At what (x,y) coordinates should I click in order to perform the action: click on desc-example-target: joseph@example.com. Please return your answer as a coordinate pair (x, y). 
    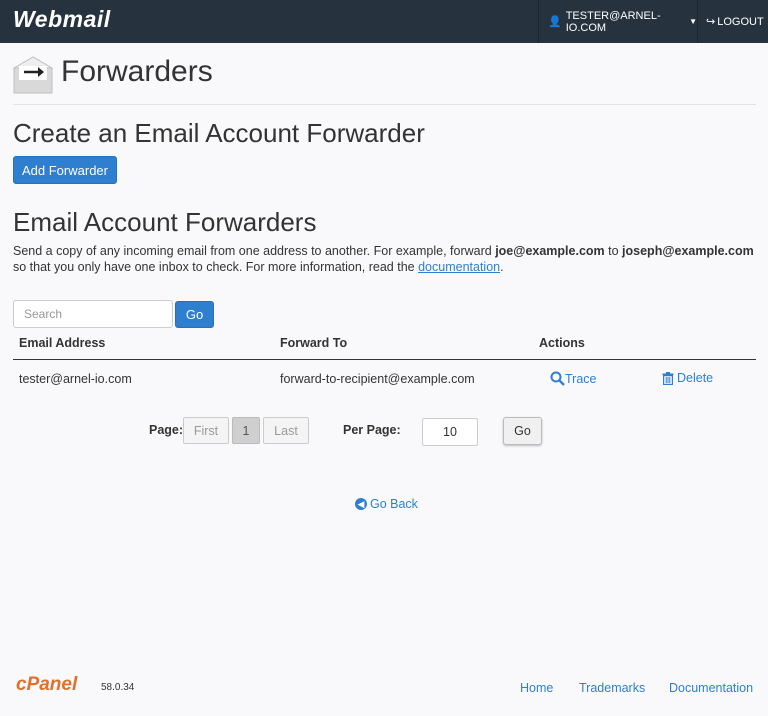
    Looking at the image, I should click on (688, 251).